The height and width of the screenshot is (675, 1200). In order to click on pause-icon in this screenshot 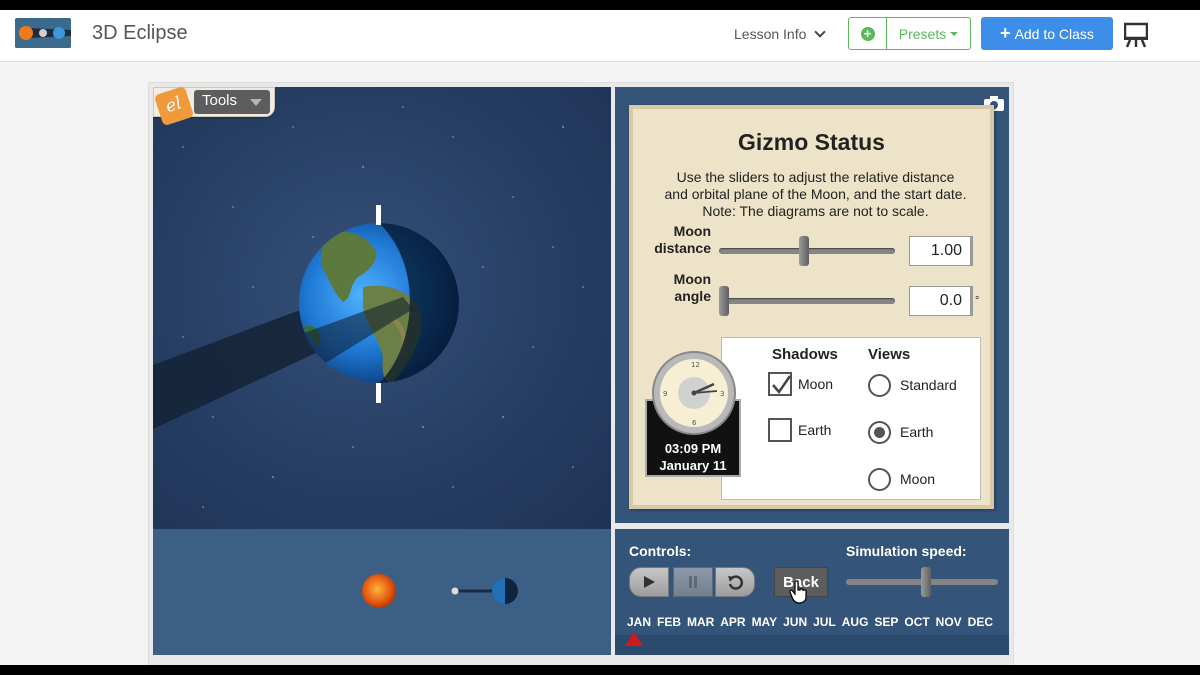, I will do `click(693, 582)`.